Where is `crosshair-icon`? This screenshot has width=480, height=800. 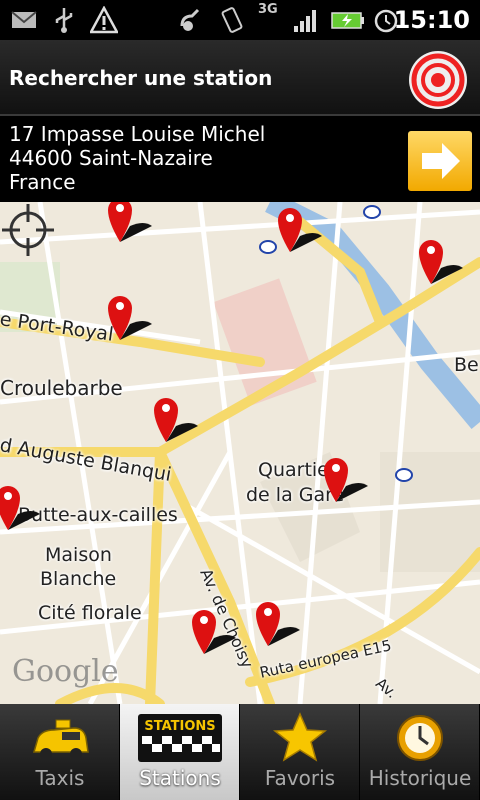 crosshair-icon is located at coordinates (28, 230).